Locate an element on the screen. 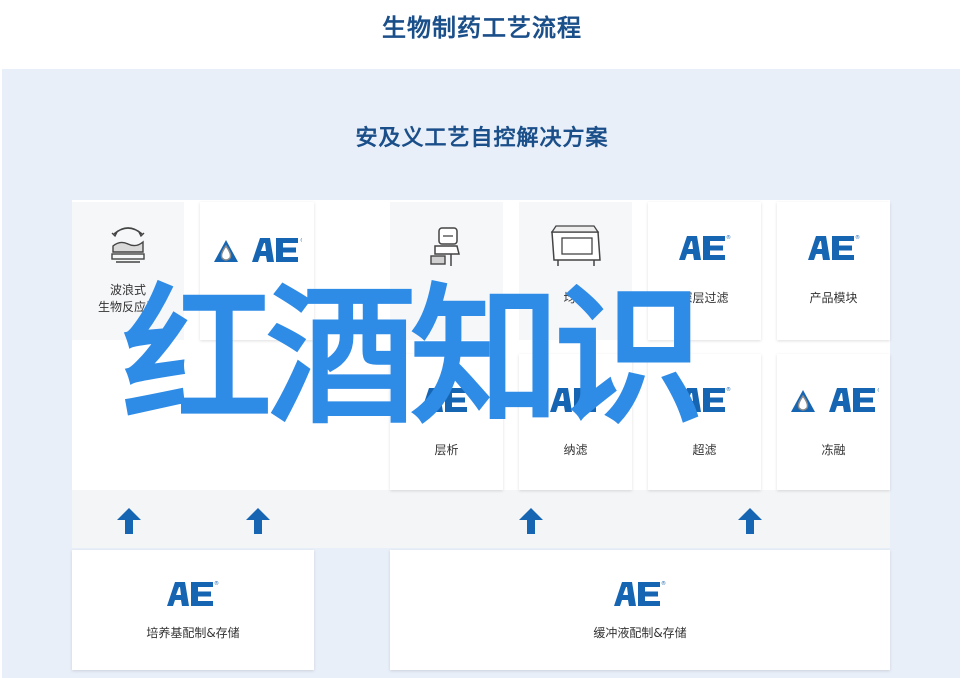 The image size is (964, 678). ae-logo-with-droplet-icon: ® is located at coordinates (833, 399).